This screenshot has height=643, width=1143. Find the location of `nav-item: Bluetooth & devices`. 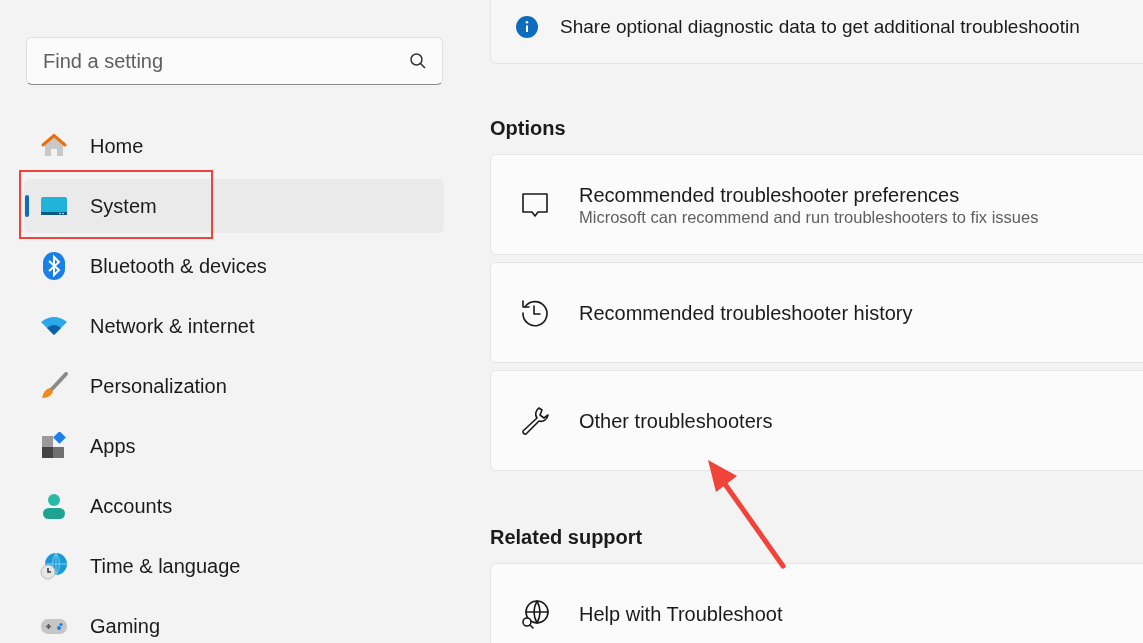

nav-item: Bluetooth & devices is located at coordinates (234, 266).